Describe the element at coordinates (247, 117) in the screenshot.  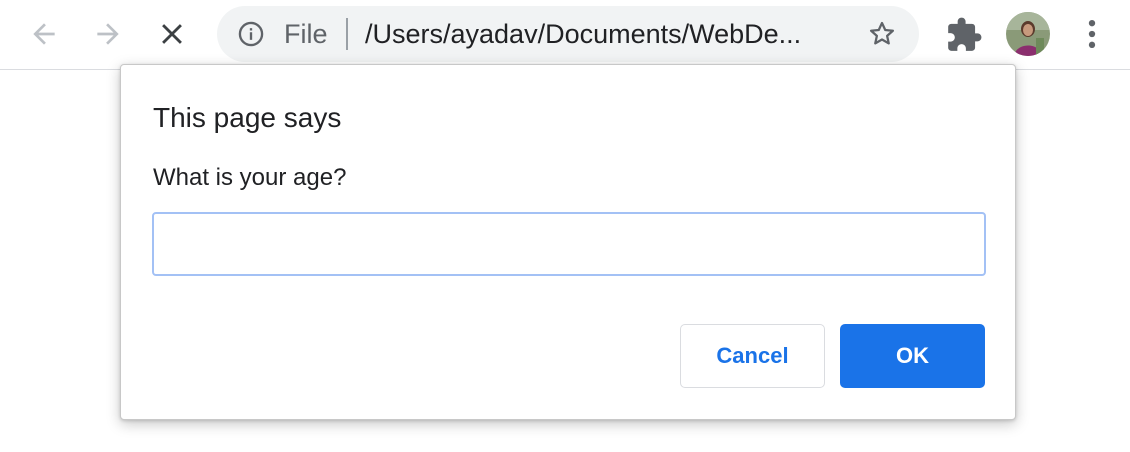
I see `dialog-title: This page says` at that location.